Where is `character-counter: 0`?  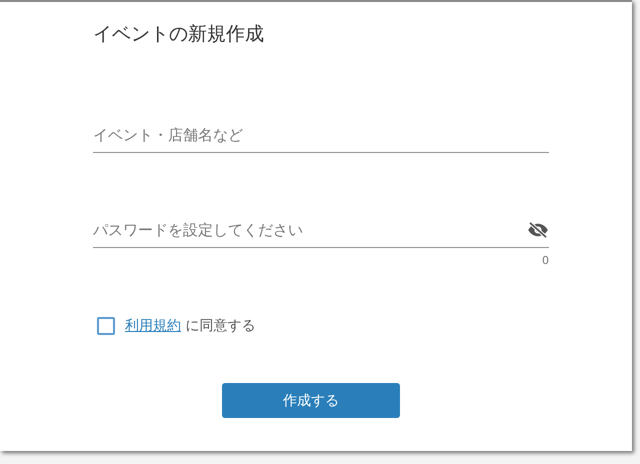
character-counter: 0 is located at coordinates (545, 260).